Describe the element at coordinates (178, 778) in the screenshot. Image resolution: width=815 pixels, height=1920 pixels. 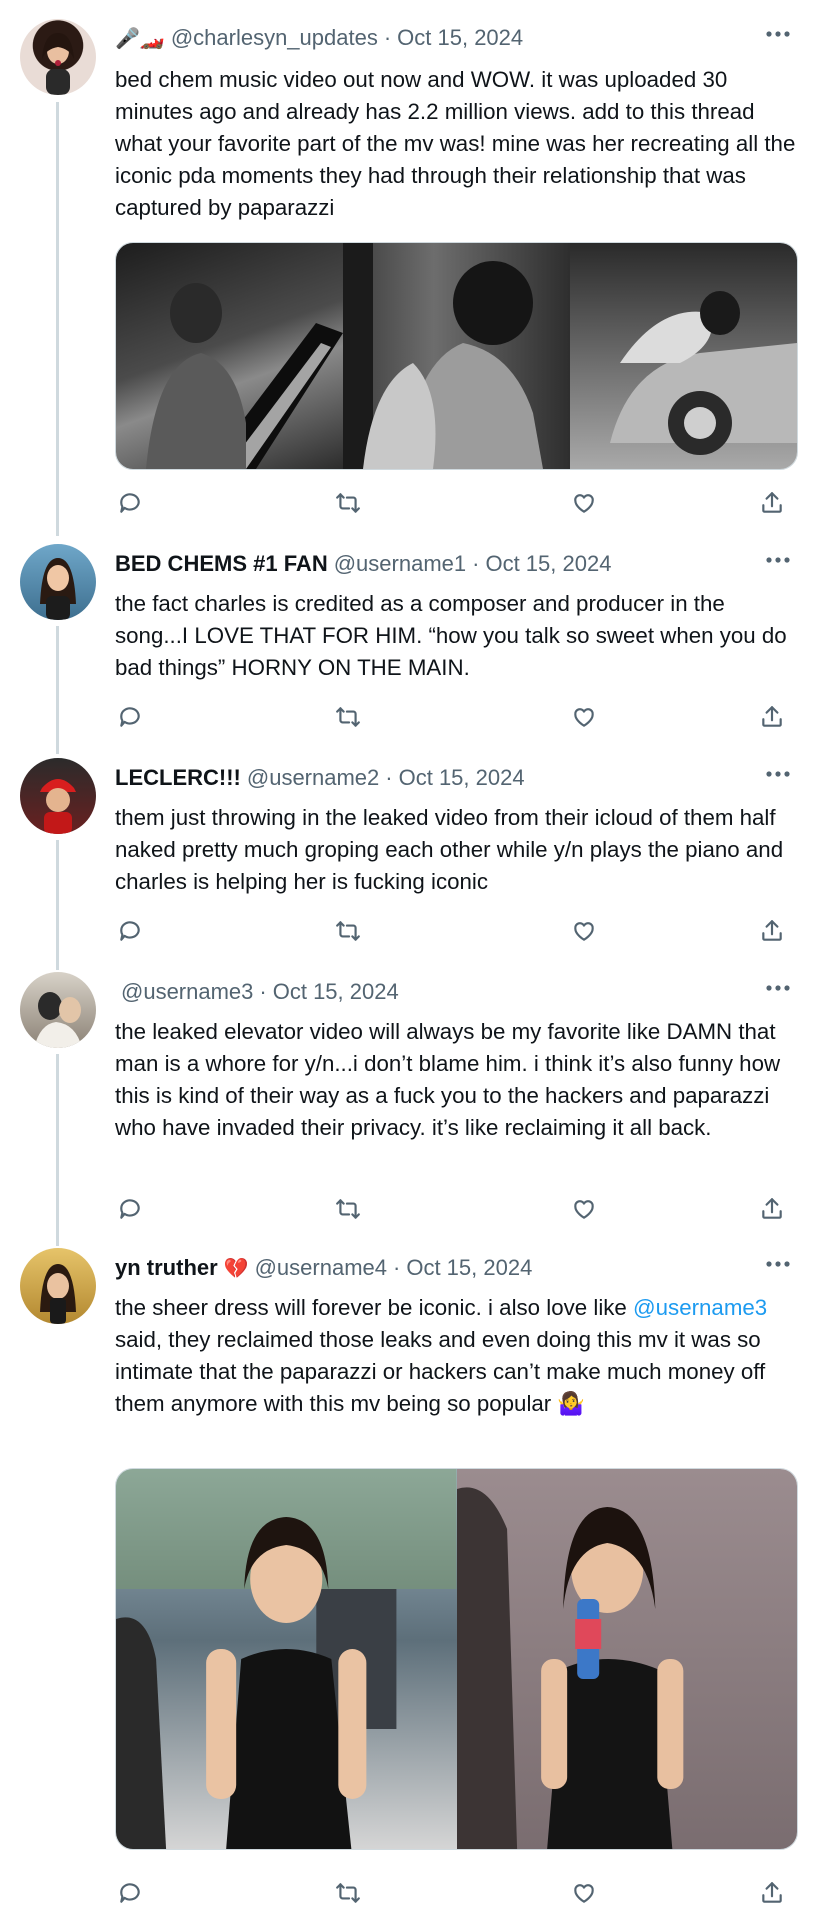
I see `display-name: LECLERC!!!` at that location.